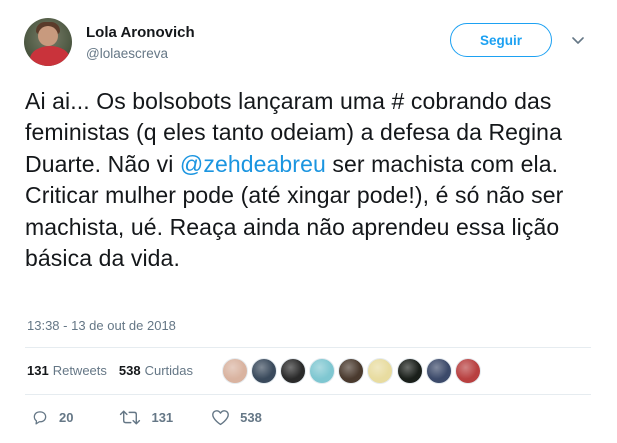  What do you see at coordinates (79, 370) in the screenshot?
I see `retweets-label: Retweets` at bounding box center [79, 370].